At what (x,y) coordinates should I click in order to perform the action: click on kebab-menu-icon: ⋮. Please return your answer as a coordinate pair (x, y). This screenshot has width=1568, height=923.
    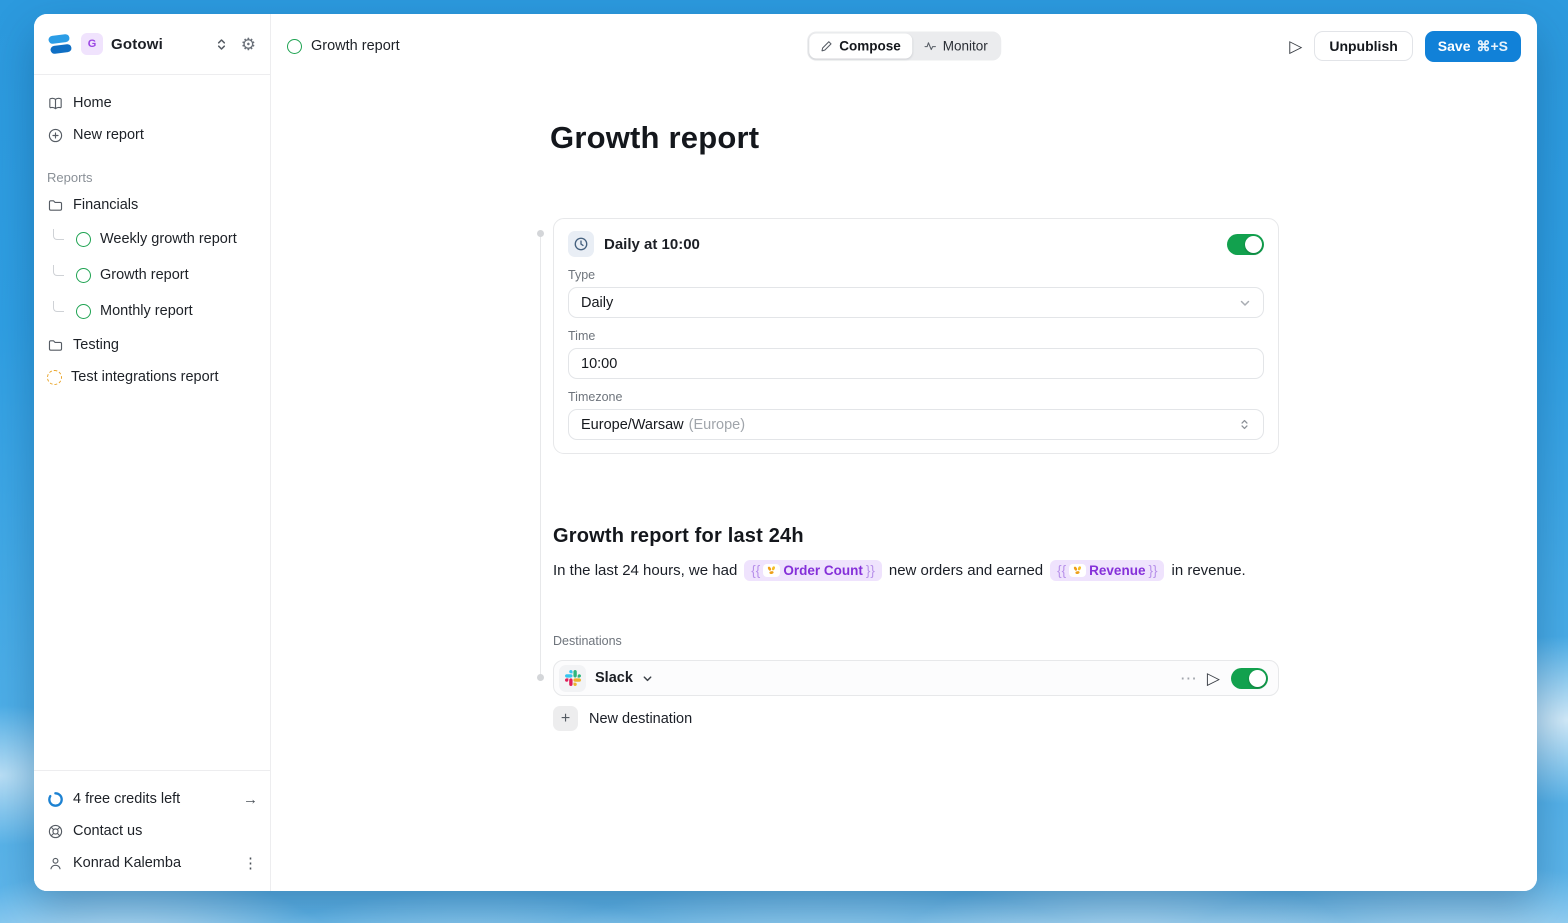
    Looking at the image, I should click on (250, 863).